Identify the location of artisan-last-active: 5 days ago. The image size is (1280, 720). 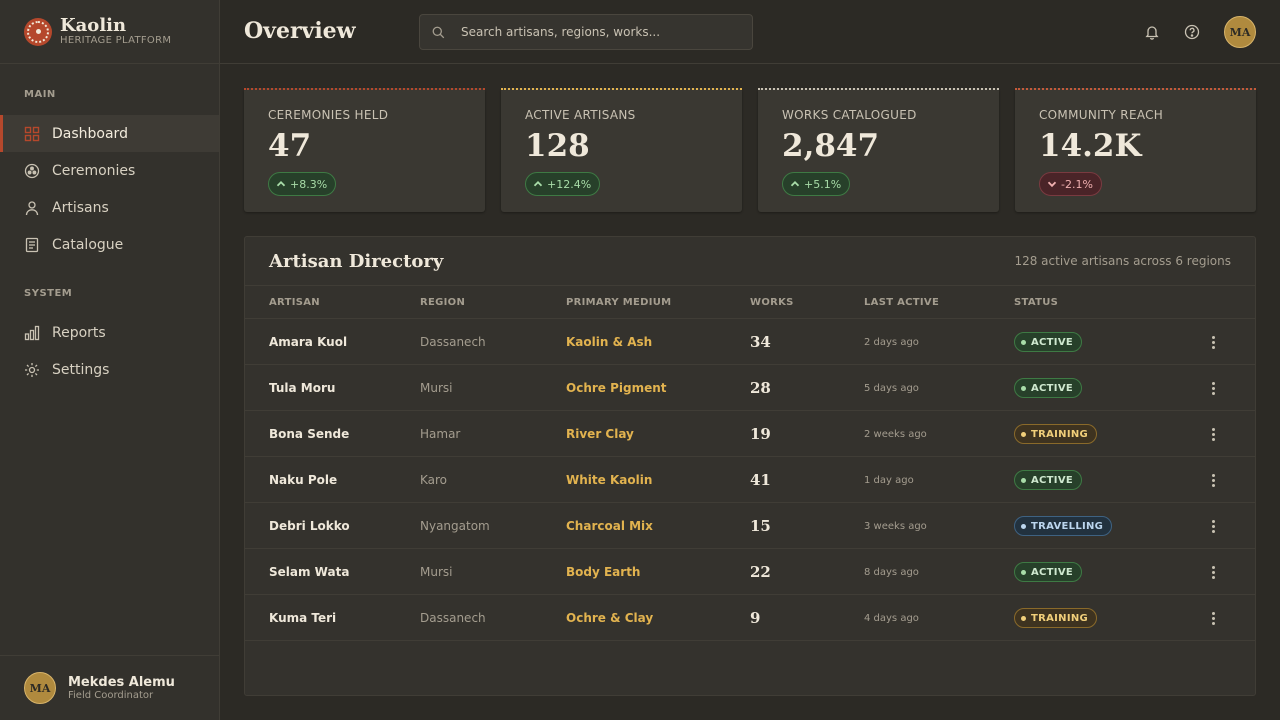
(891, 388).